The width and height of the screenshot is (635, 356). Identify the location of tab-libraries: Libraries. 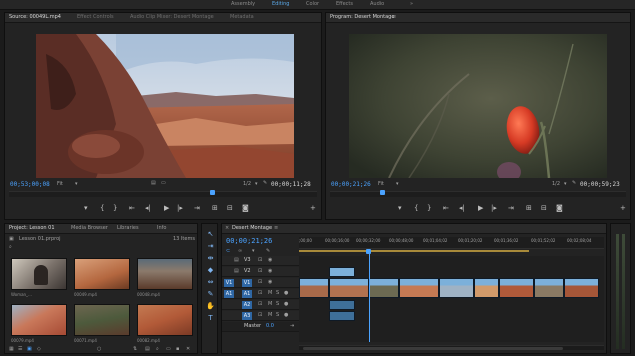
(128, 228).